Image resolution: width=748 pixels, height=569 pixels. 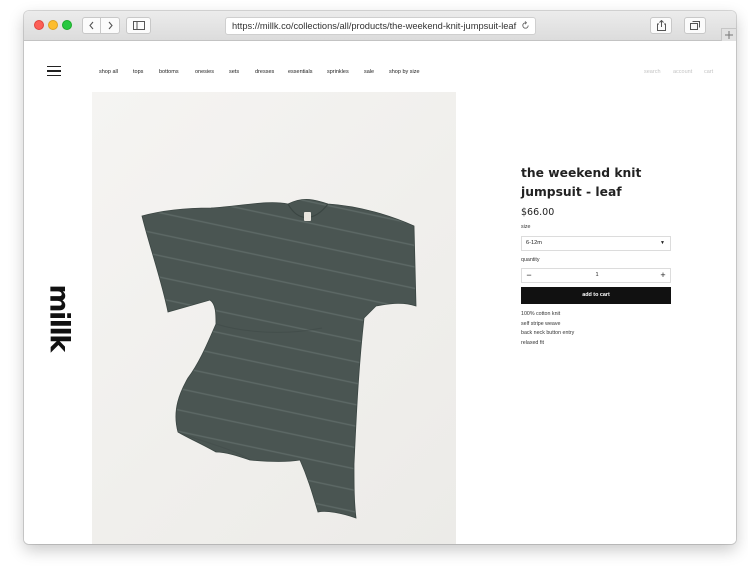 I want to click on forward-button, so click(x=110, y=25).